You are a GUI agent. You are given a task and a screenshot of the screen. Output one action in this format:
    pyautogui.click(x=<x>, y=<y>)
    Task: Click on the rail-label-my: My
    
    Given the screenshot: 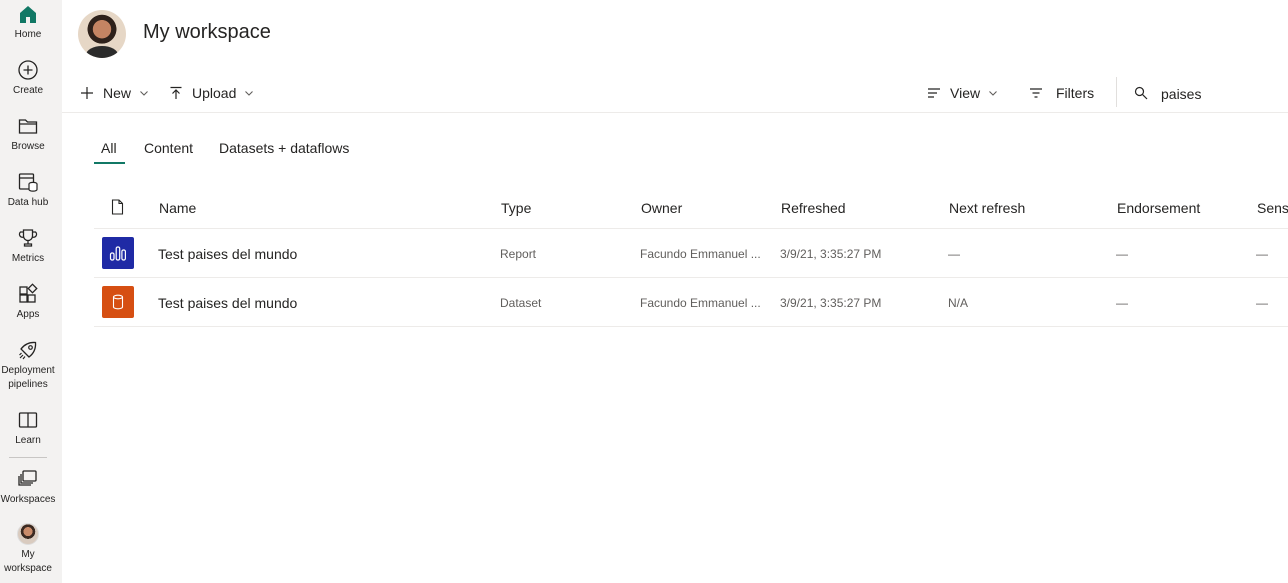 What is the action you would take?
    pyautogui.click(x=28, y=554)
    